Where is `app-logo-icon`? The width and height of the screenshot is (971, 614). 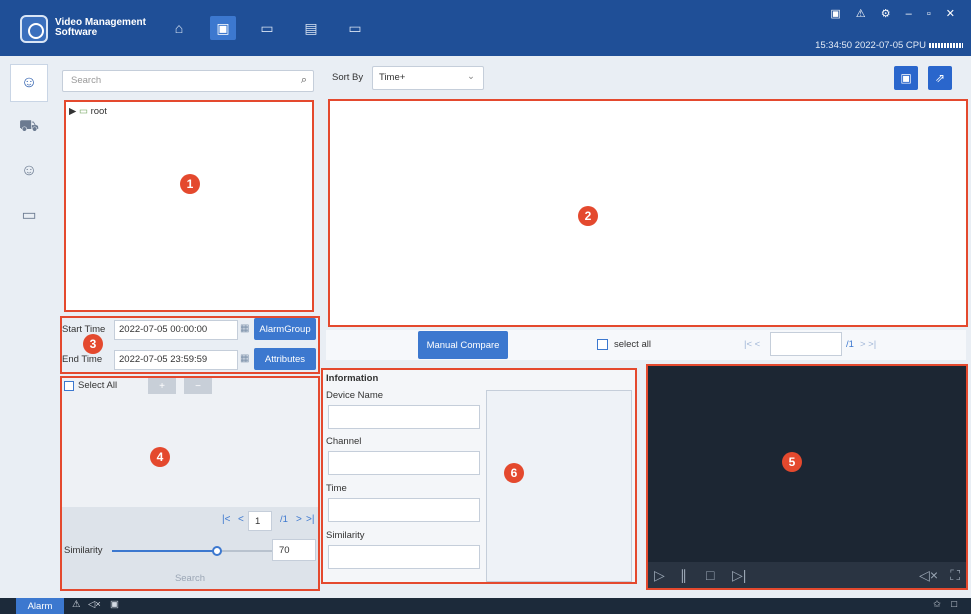
app-logo-icon is located at coordinates (34, 29).